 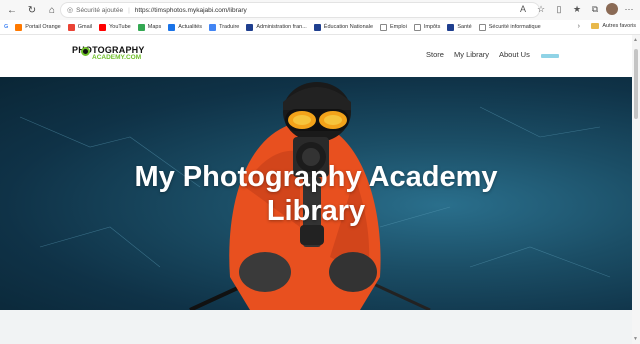 What do you see at coordinates (120, 27) in the screenshot?
I see `bookmark-label: YouTube` at bounding box center [120, 27].